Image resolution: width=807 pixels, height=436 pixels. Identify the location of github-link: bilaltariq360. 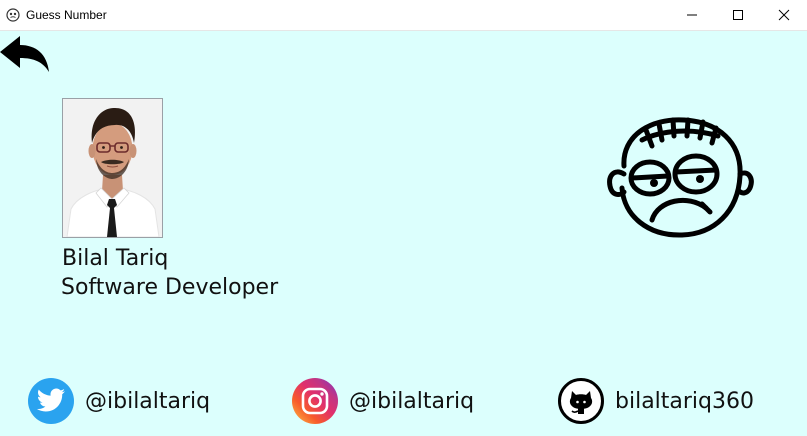
(656, 401).